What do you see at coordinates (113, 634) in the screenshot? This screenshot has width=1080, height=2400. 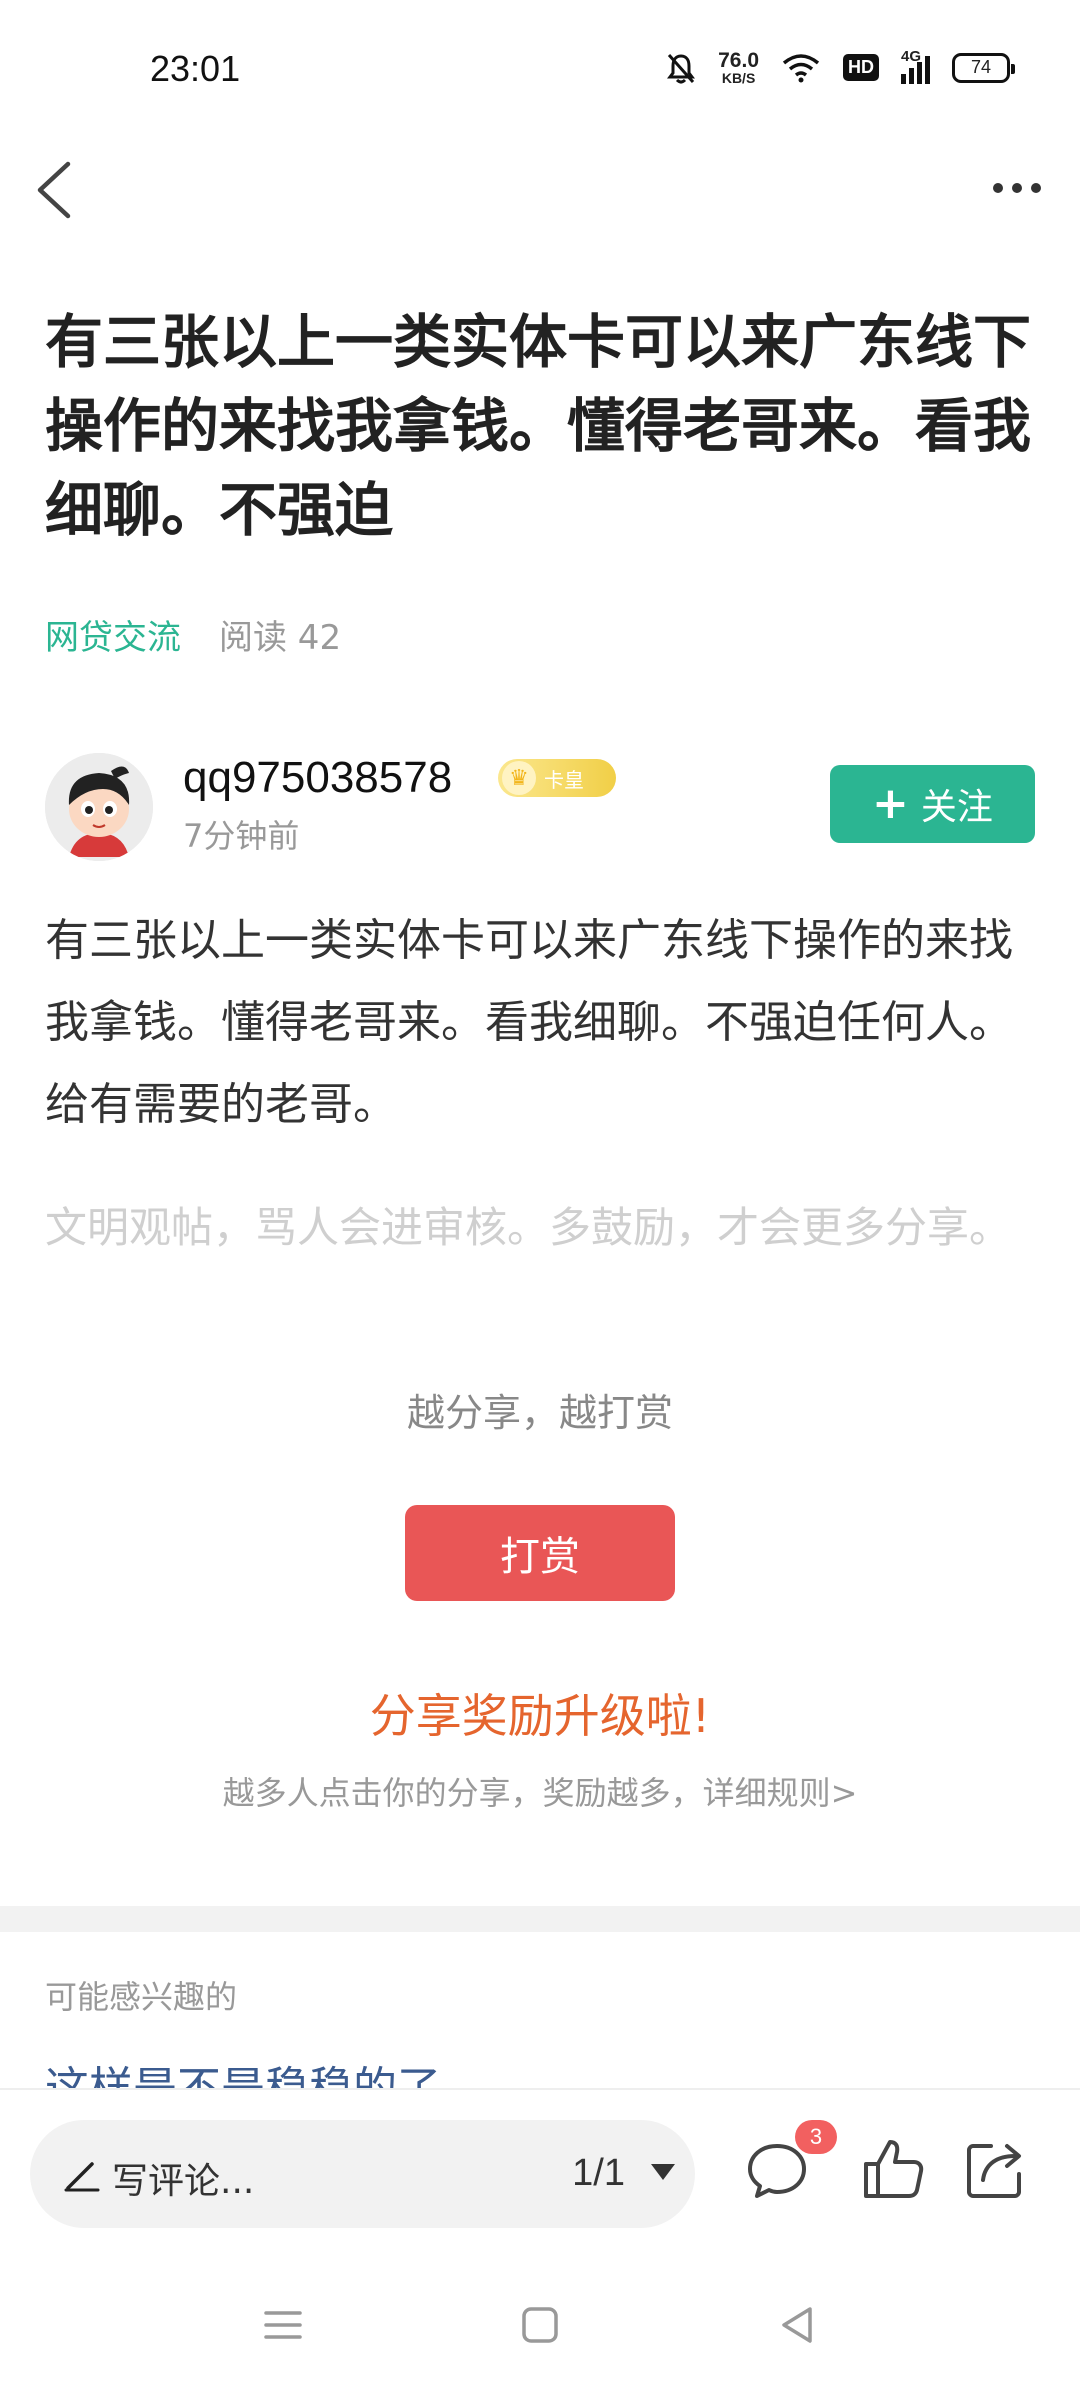 I see `post-category: 网贷交流` at bounding box center [113, 634].